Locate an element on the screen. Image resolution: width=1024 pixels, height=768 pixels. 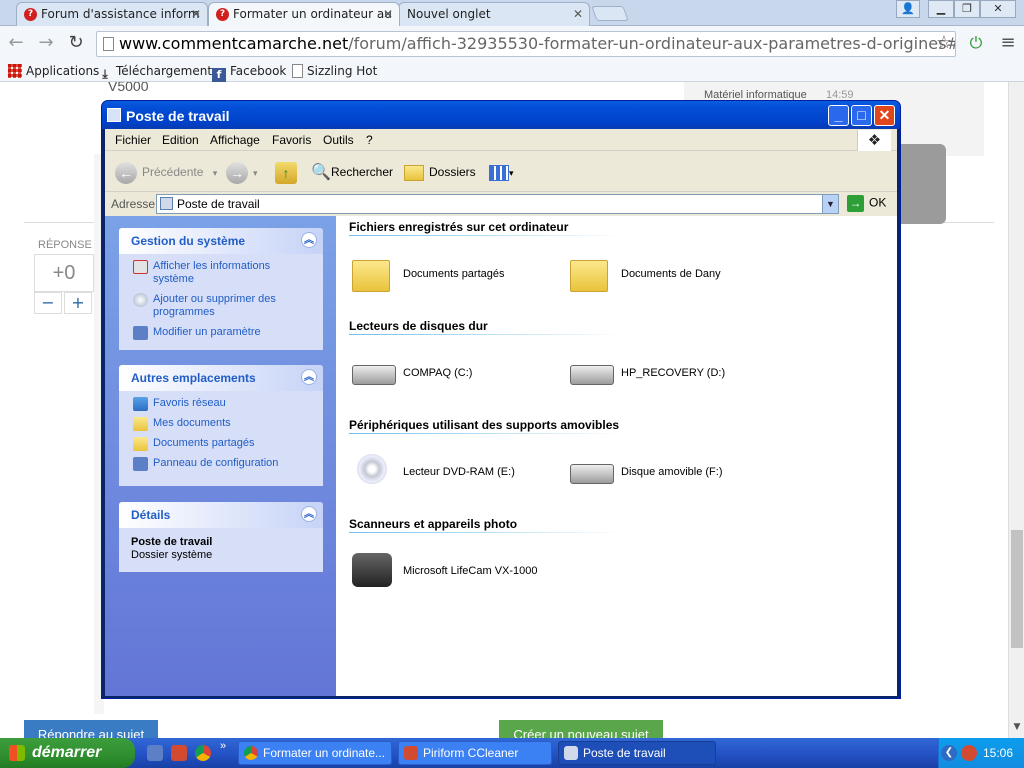
ccleaner-tray-icon is located at coordinates (969, 753).